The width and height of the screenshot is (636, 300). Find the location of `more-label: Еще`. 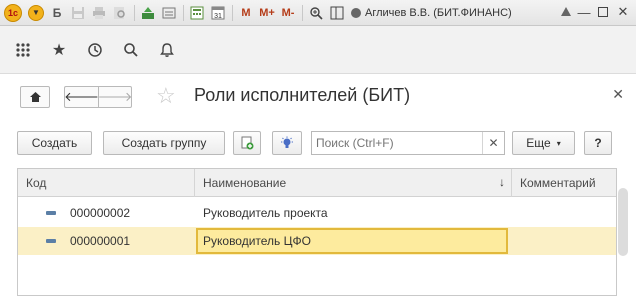

more-label: Еще is located at coordinates (538, 143).